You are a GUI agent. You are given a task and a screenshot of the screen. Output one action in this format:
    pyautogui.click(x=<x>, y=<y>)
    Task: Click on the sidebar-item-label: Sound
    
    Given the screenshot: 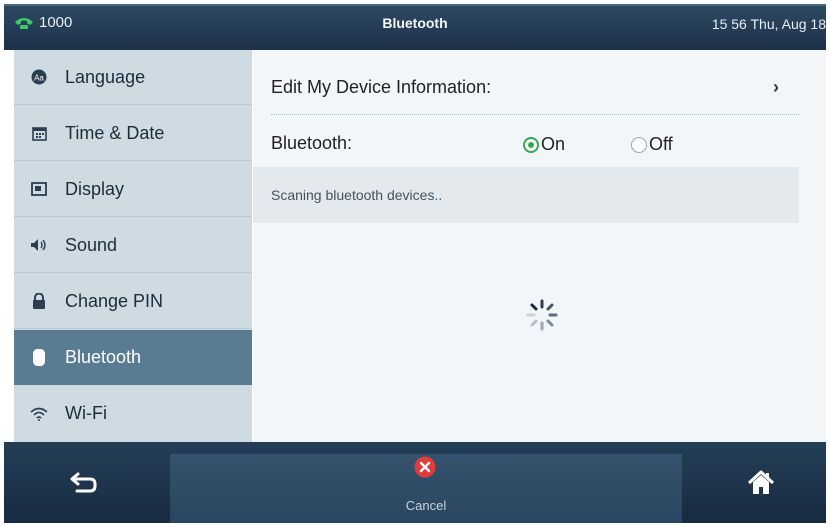 What is the action you would take?
    pyautogui.click(x=91, y=244)
    